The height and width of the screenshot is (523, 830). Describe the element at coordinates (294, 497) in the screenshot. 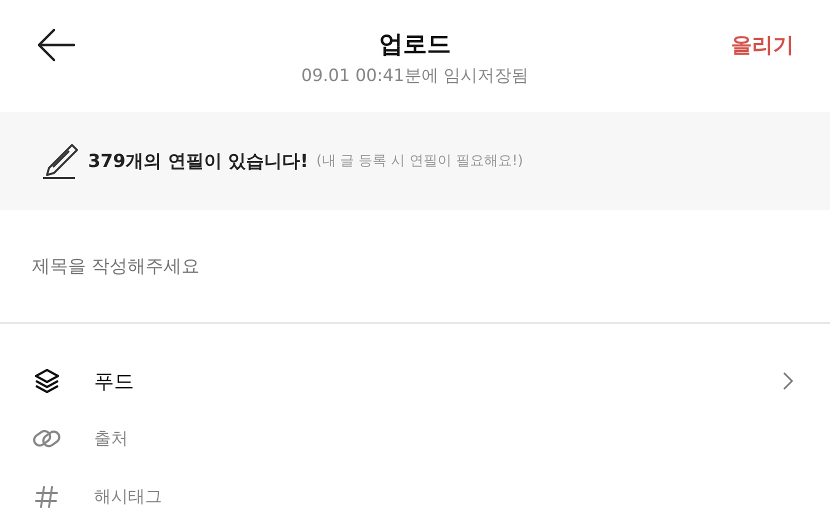

I see `option-input-field: 해시태그` at that location.